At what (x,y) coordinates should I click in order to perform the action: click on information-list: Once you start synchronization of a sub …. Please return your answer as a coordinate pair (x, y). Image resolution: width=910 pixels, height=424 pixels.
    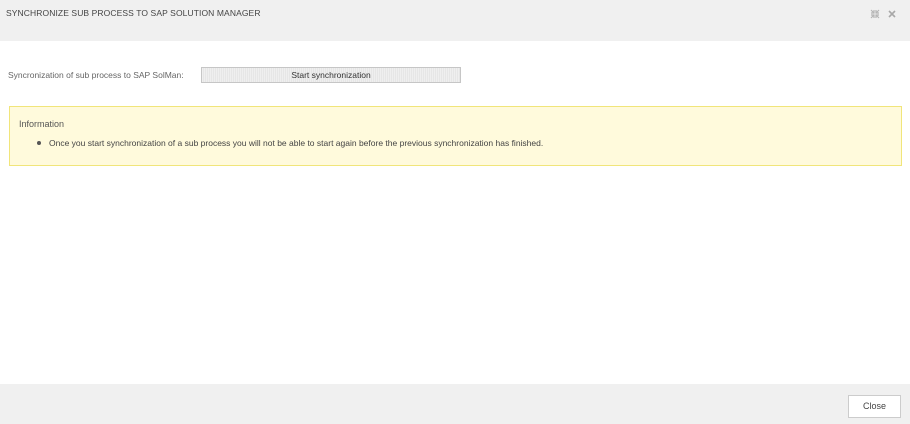
    Looking at the image, I should click on (287, 143).